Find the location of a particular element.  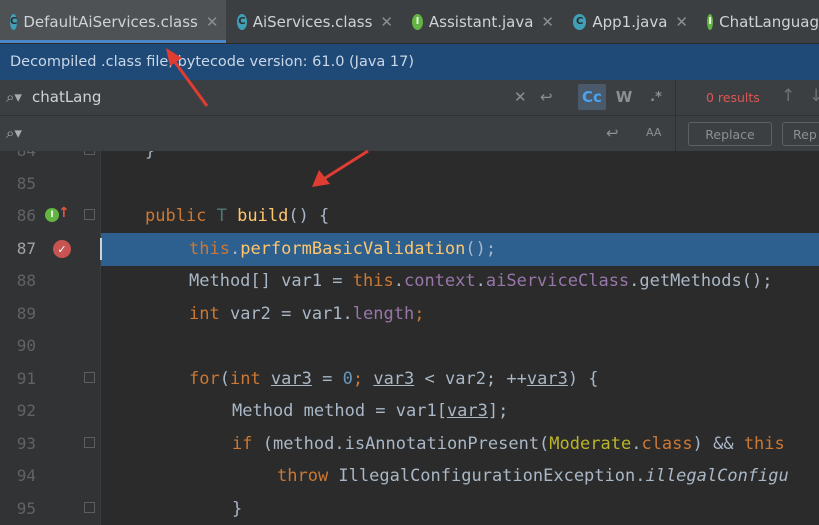

override-arrow-icon: ↑ is located at coordinates (64, 213).